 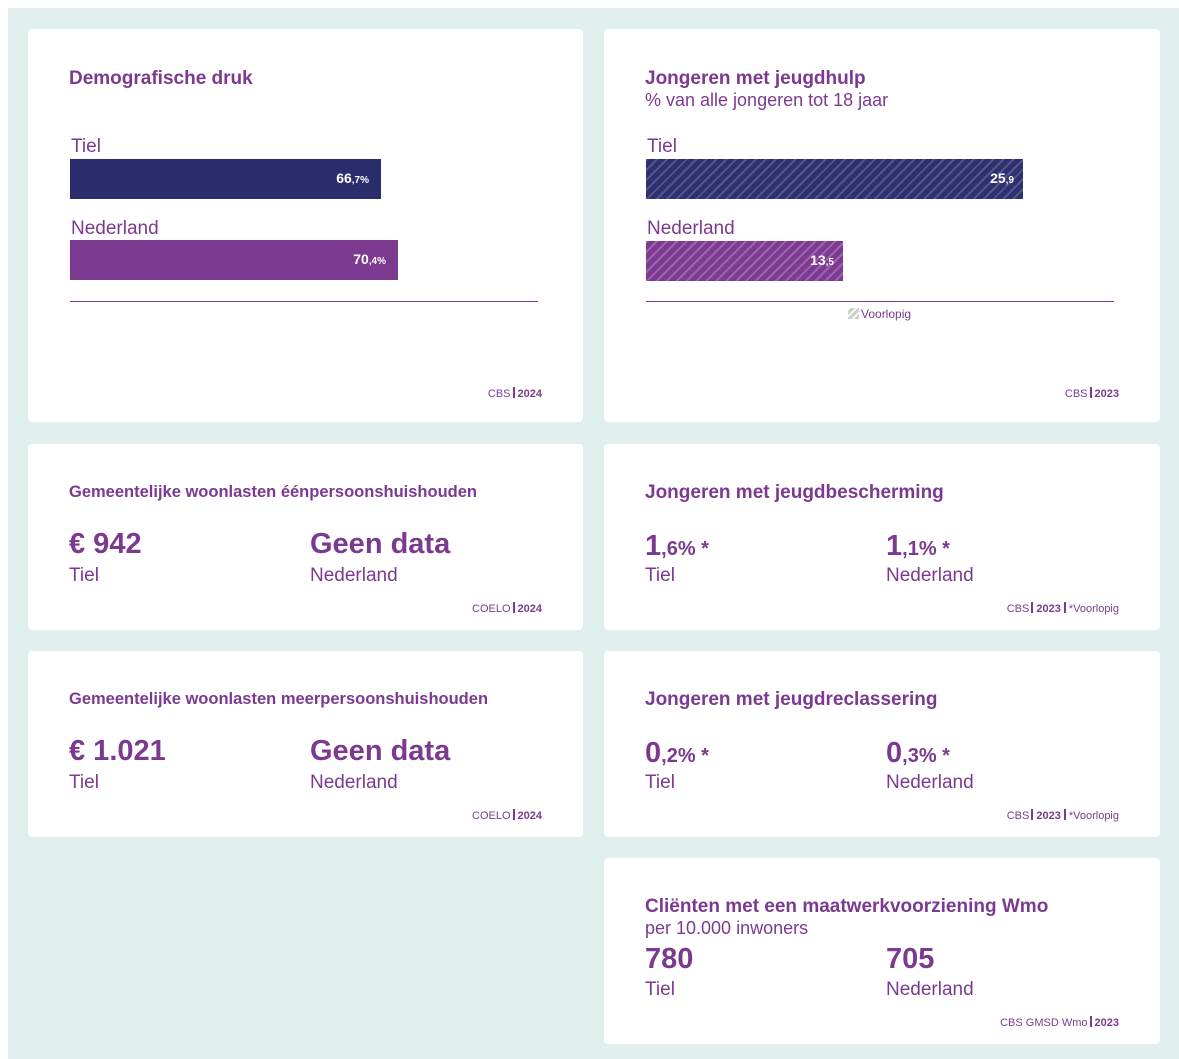 What do you see at coordinates (822, 260) in the screenshot?
I see `bar-value-nederland: 13,5` at bounding box center [822, 260].